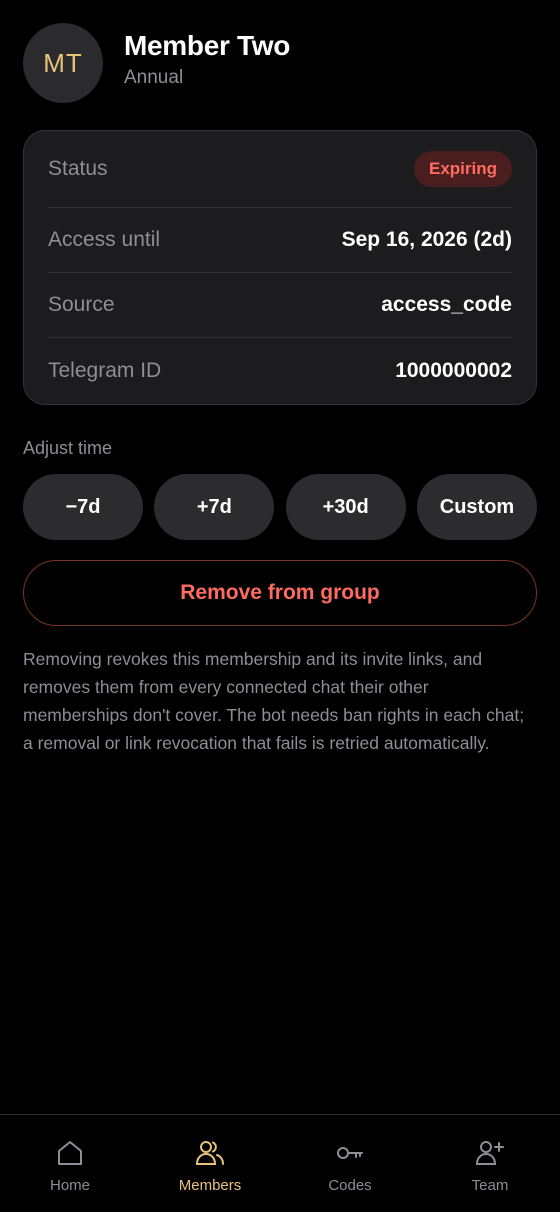  What do you see at coordinates (280, 507) in the screenshot?
I see `adjust-time-buttons: −7d +7d +30d Custom` at bounding box center [280, 507].